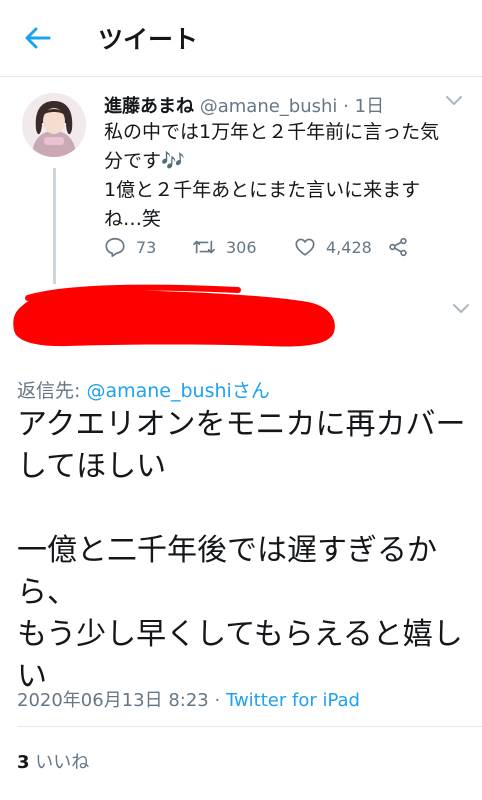 The width and height of the screenshot is (482, 800). I want to click on replying-to: 返信先: @amane_bushiさん, so click(143, 389).